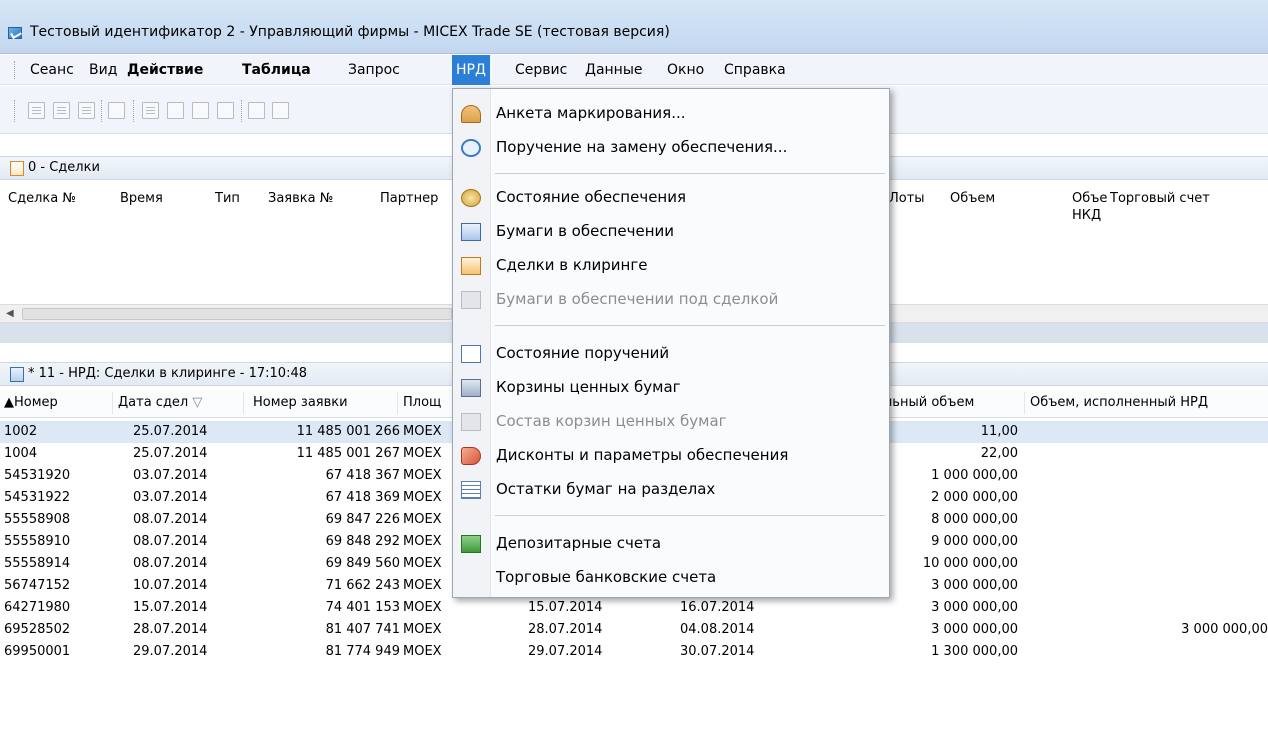 The width and height of the screenshot is (1268, 745). Describe the element at coordinates (237, 314) in the screenshot. I see `scrollbar-thumb` at that location.